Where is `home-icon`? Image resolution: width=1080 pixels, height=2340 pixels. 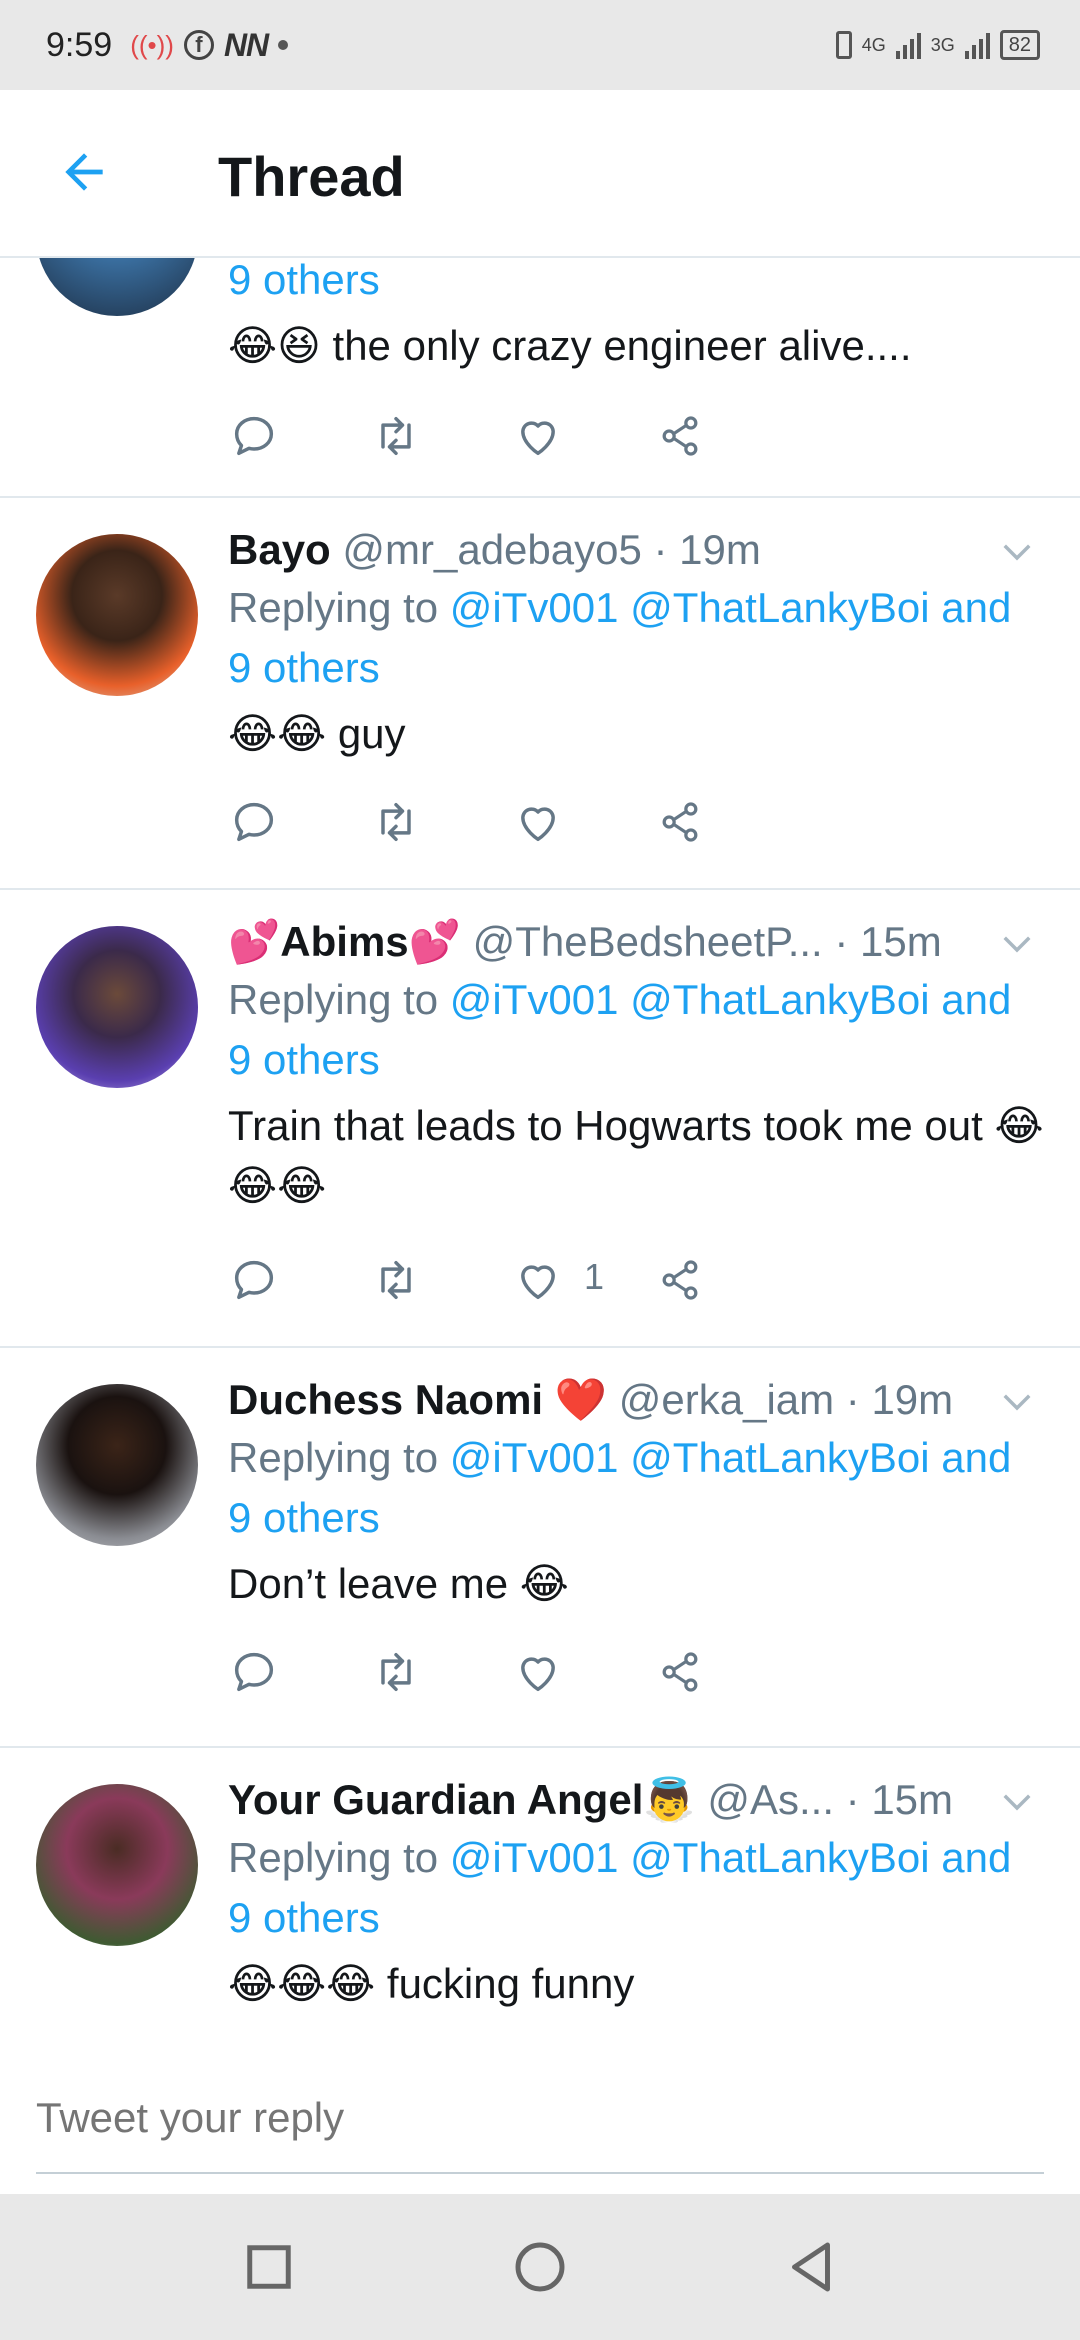 home-icon is located at coordinates (540, 2267).